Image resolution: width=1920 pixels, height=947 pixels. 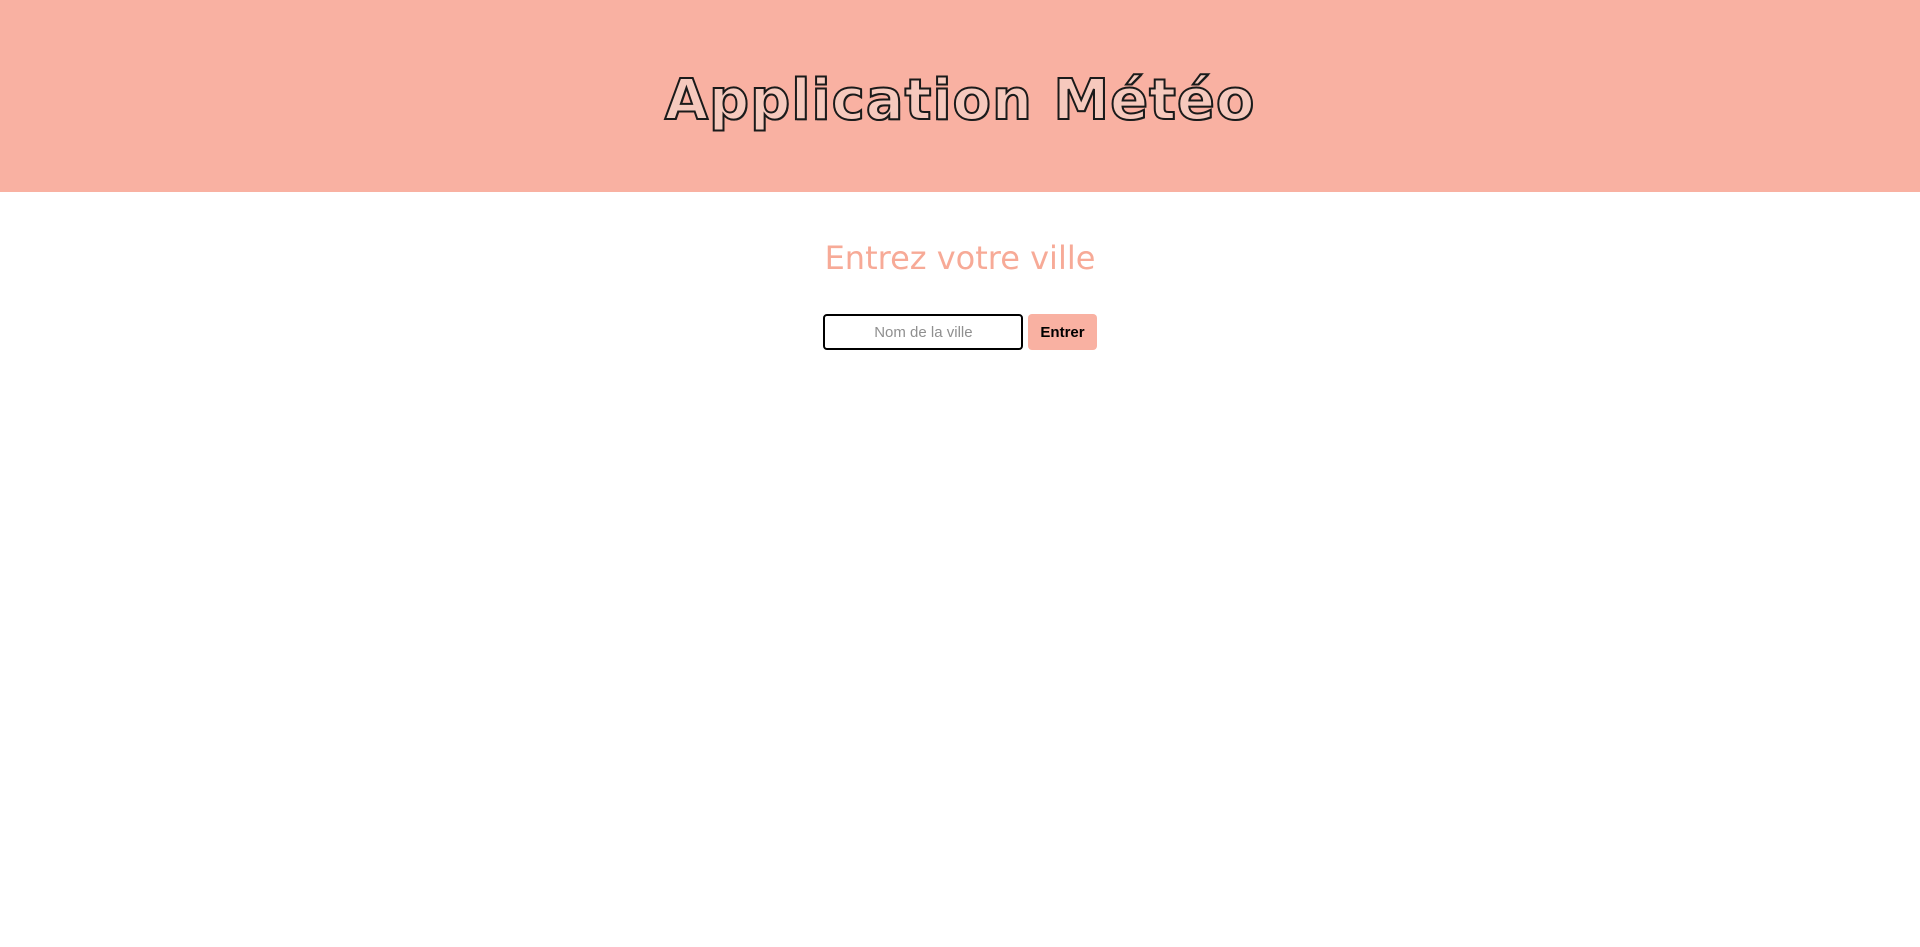 What do you see at coordinates (960, 100) in the screenshot?
I see `app-title: Application Météo` at bounding box center [960, 100].